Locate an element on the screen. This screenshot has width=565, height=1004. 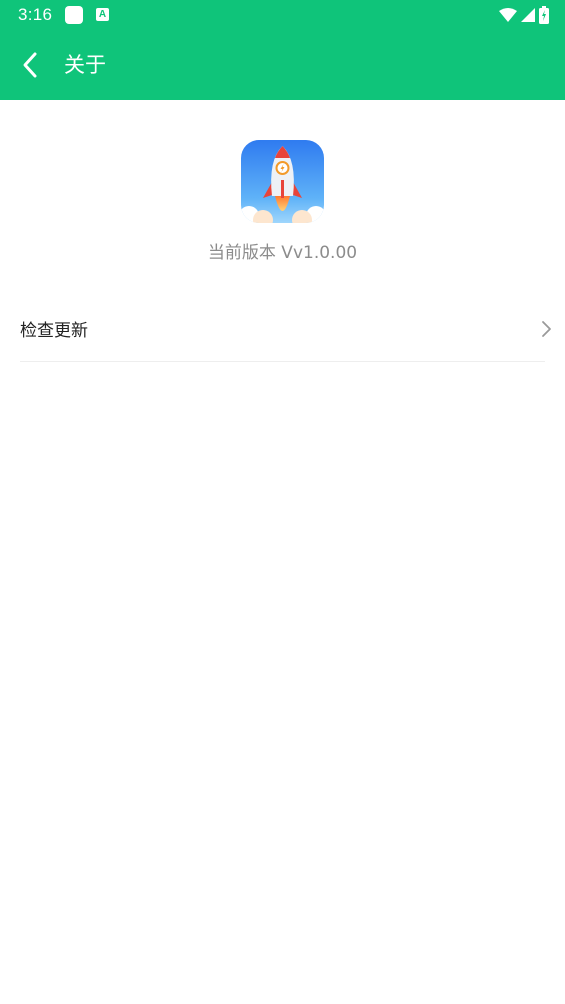
chevron-left-icon is located at coordinates (30, 65).